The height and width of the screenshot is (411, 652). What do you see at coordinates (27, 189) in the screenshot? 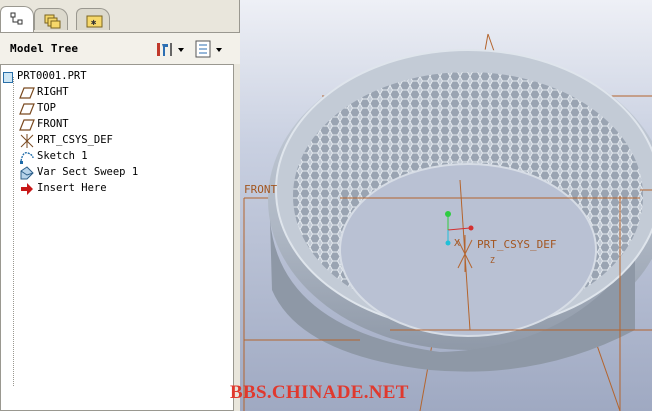
I see `insert-arrow-icon` at bounding box center [27, 189].